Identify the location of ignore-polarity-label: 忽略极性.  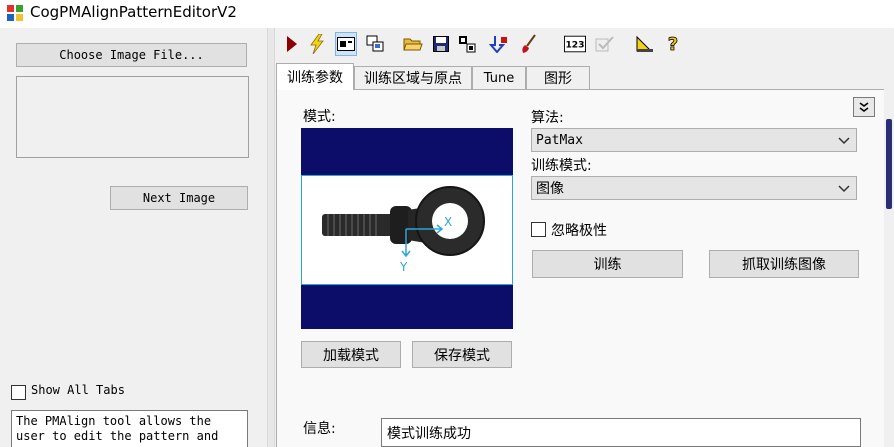
(579, 231).